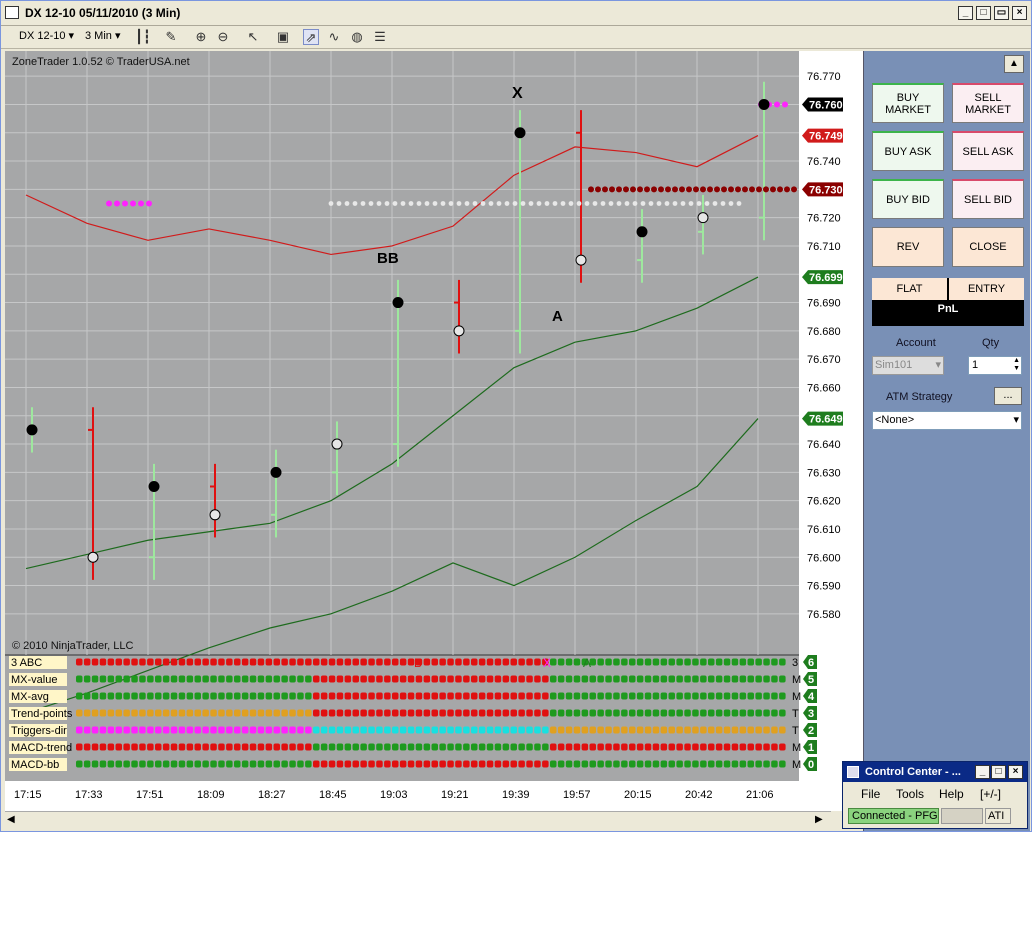 Image resolution: width=1032 pixels, height=936 pixels. Describe the element at coordinates (947, 420) in the screenshot. I see `atm-strategy-select: <None> ▾` at that location.